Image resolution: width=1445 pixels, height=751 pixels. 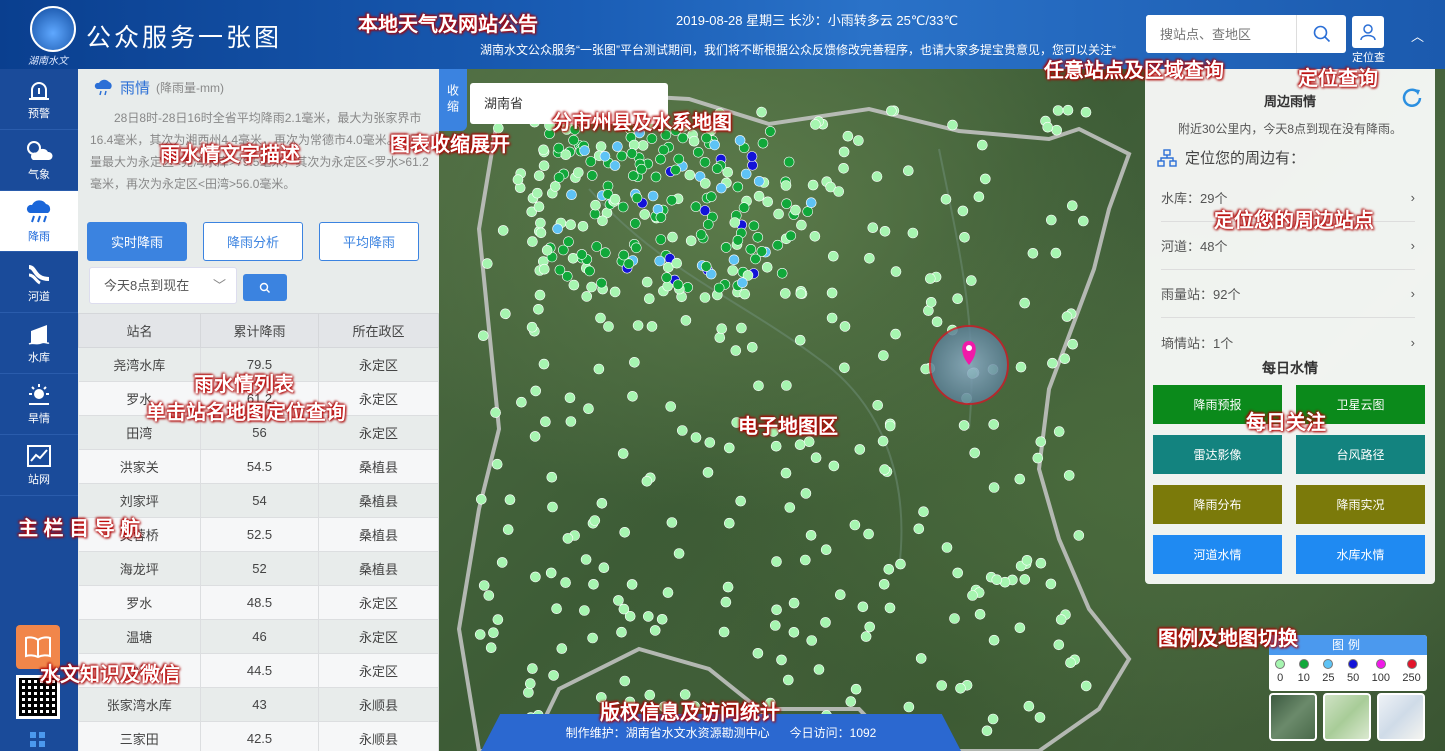 What do you see at coordinates (1347, 717) in the screenshot?
I see `basemap-terrain` at bounding box center [1347, 717].